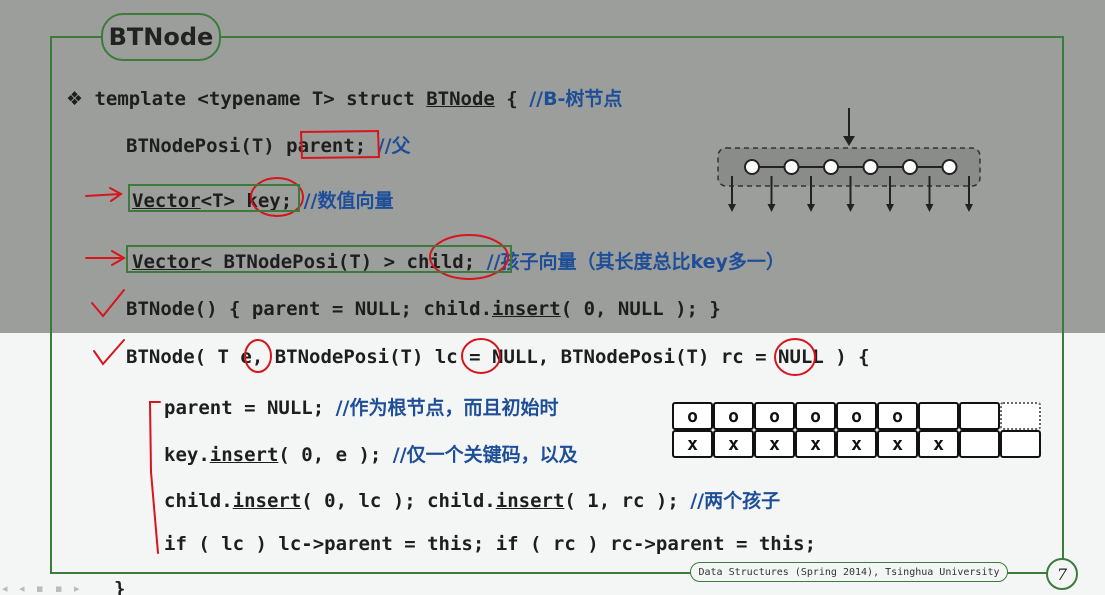 Image resolution: width=1105 pixels, height=595 pixels. What do you see at coordinates (398, 501) in the screenshot?
I see `code-text: ( 0, lc ); child.` at bounding box center [398, 501].